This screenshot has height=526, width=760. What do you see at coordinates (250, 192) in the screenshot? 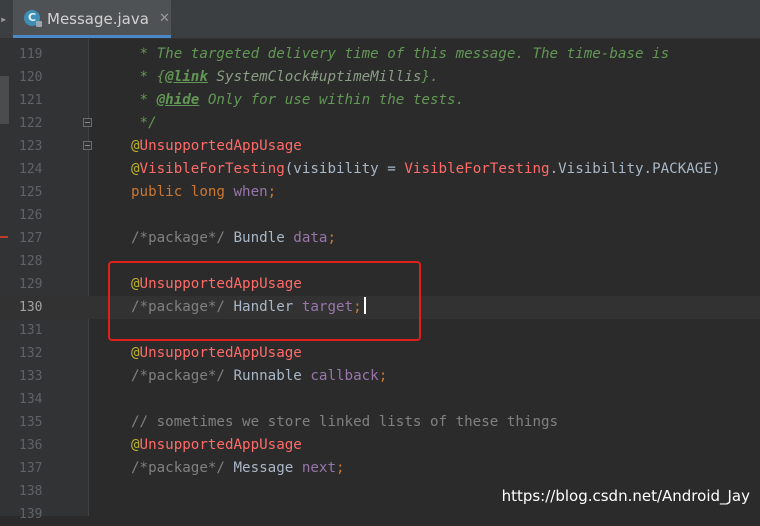
I see `code-token: when` at bounding box center [250, 192].